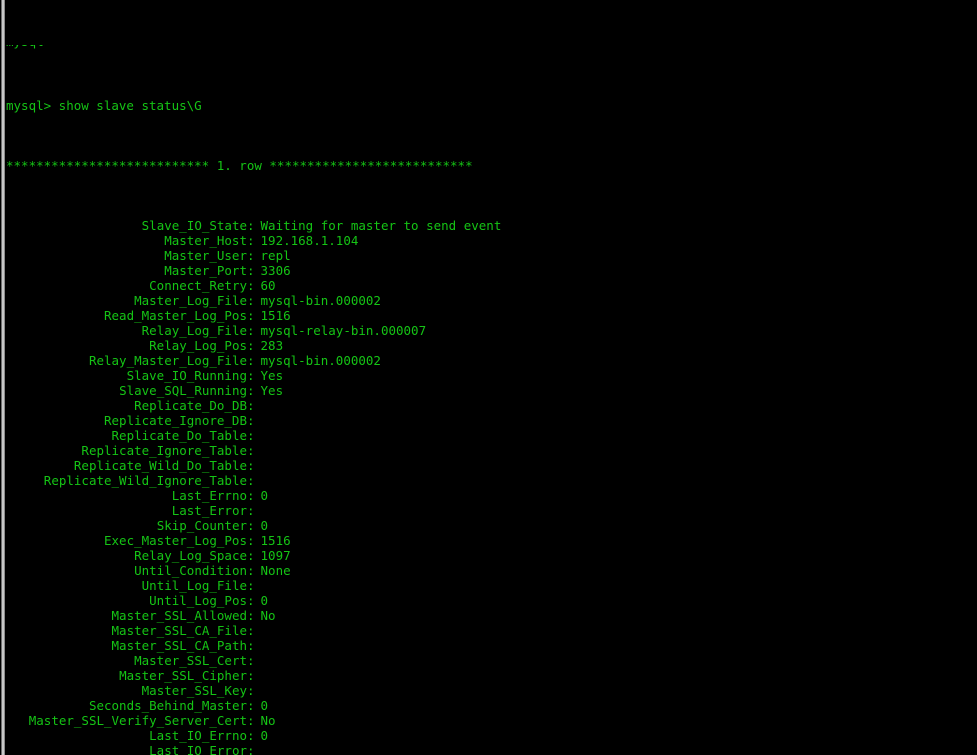  Describe the element at coordinates (205, 270) in the screenshot. I see `status-field-label: Master_Port` at that location.